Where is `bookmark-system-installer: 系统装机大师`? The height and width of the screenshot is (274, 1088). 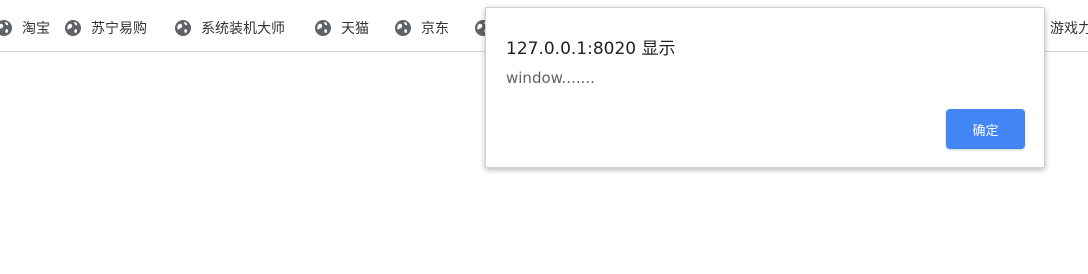 bookmark-system-installer: 系统装机大师 is located at coordinates (230, 28).